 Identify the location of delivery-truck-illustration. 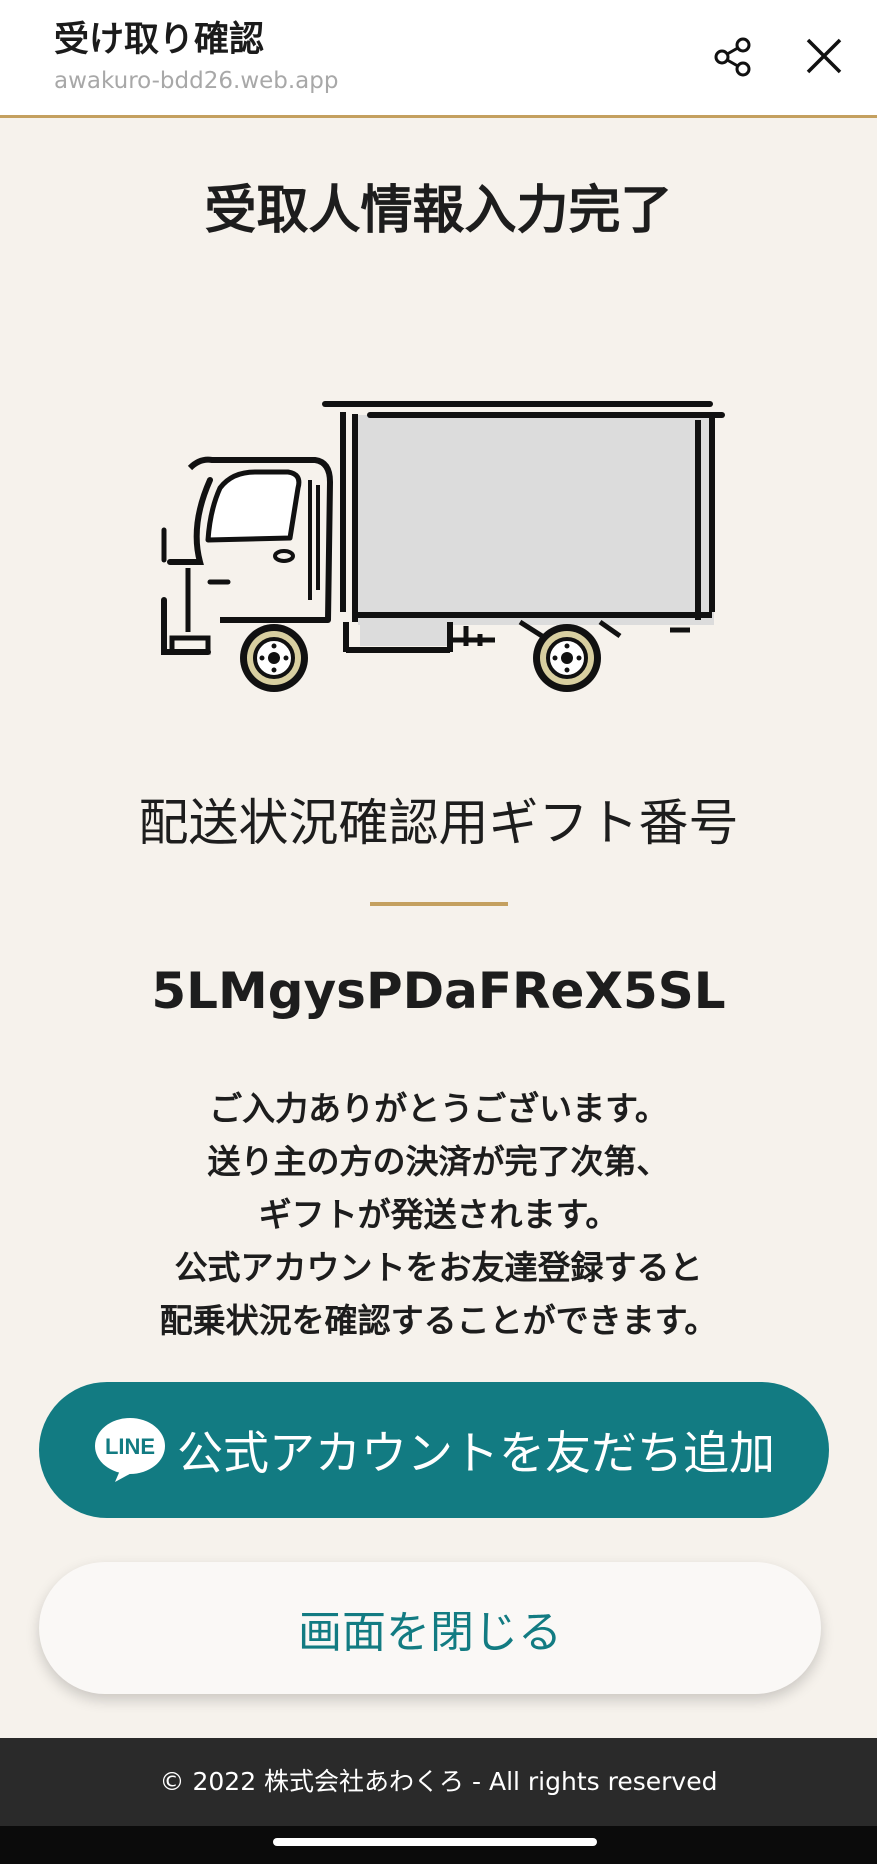
(440, 550).